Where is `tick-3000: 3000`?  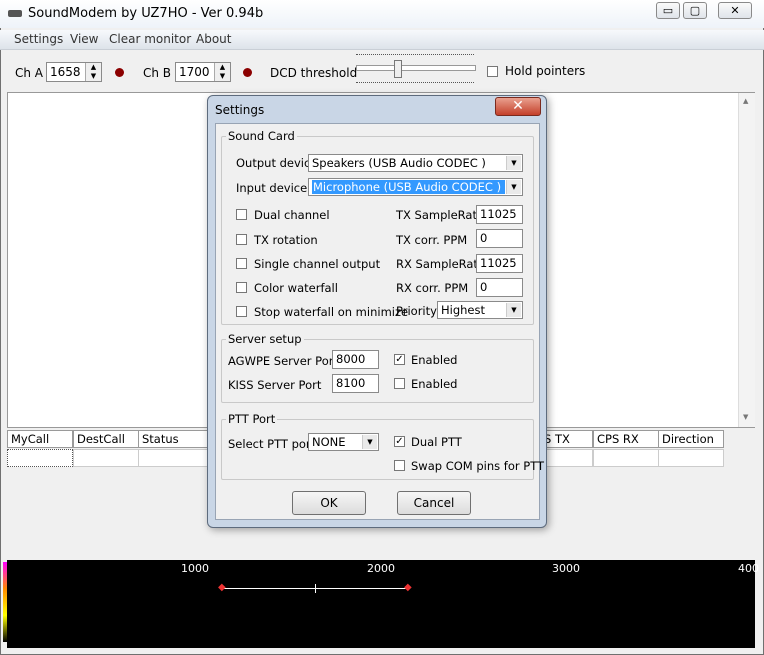
tick-3000: 3000 is located at coordinates (566, 568).